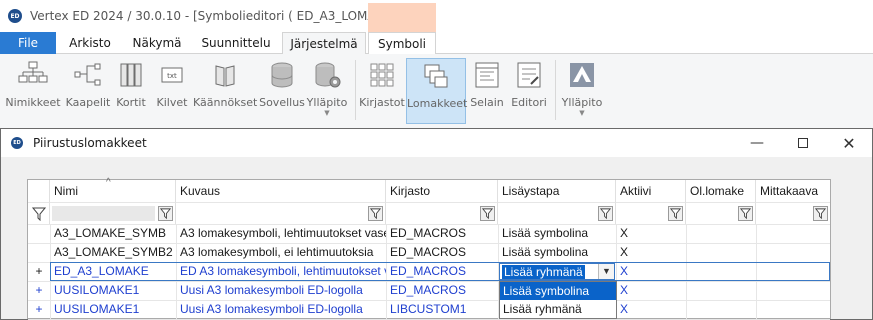 This screenshot has height=320, width=873. I want to click on close-icon: ✕, so click(849, 143).